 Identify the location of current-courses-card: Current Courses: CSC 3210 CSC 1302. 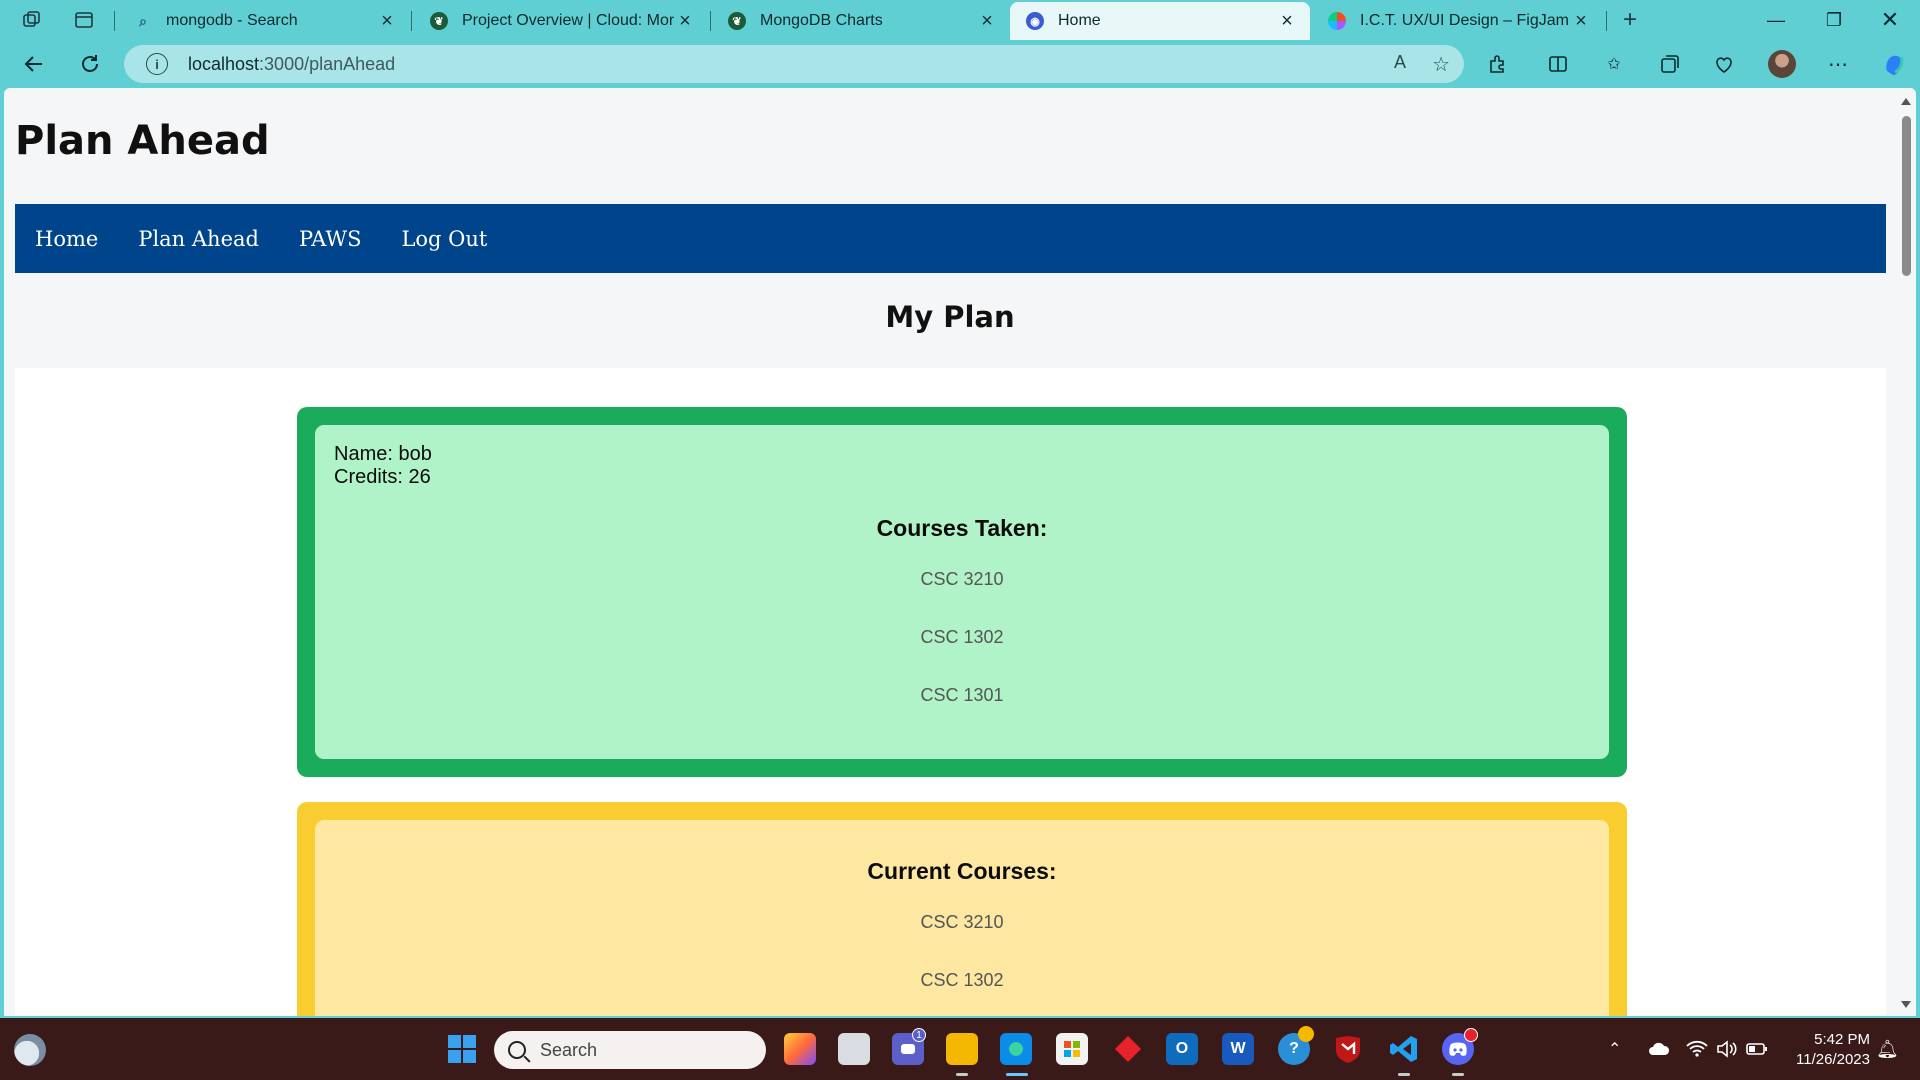
(962, 918).